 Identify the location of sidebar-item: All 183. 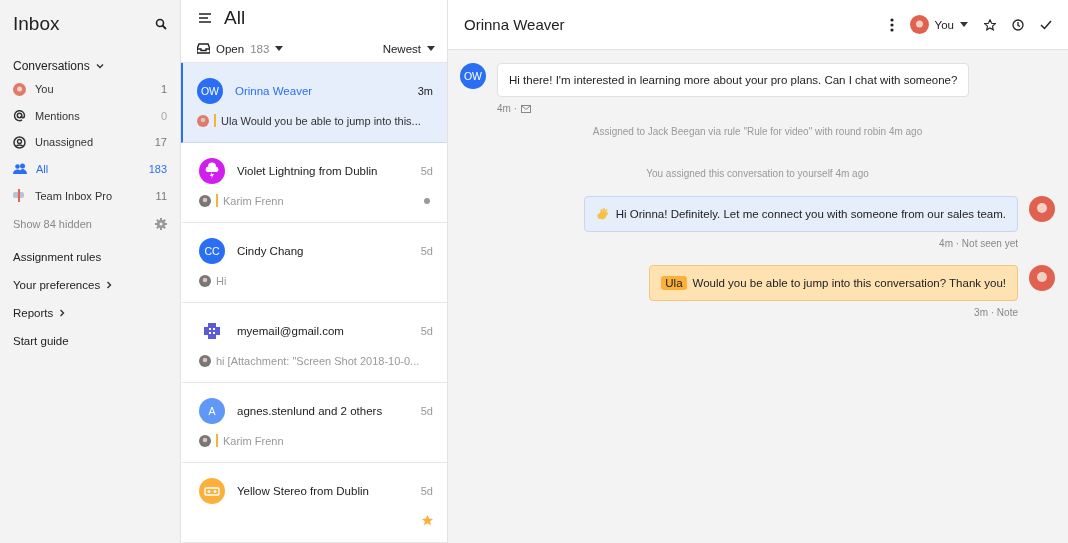
(90, 169).